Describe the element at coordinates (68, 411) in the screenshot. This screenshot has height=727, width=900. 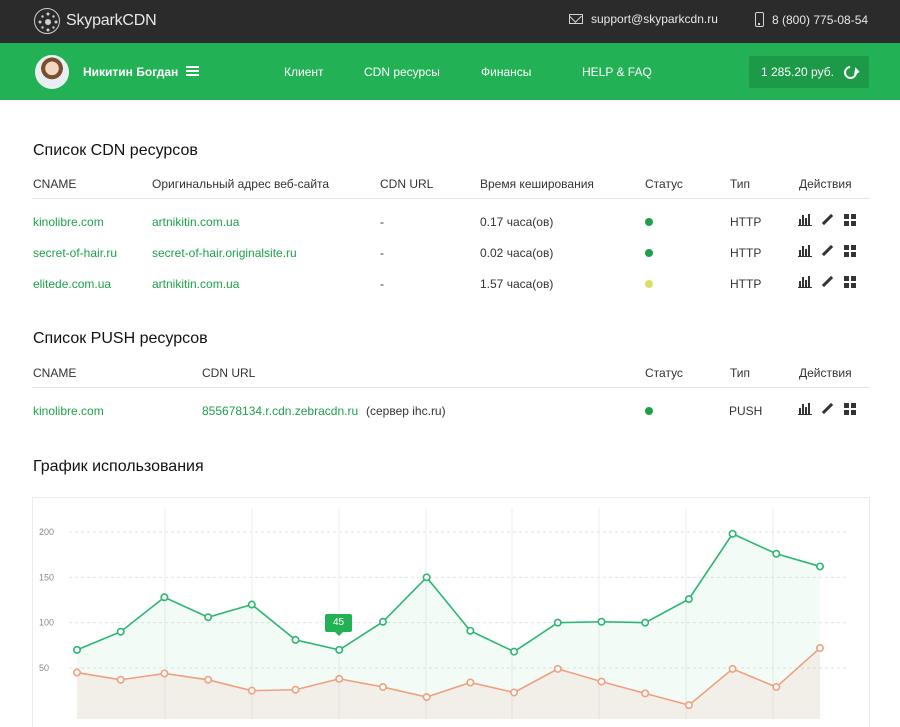
I see `push-row-cname: kinolibre.com` at that location.